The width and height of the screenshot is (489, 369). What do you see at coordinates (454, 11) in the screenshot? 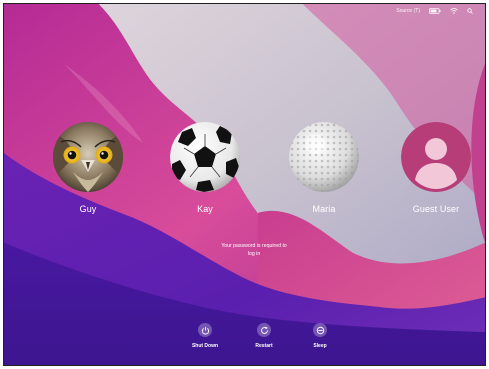
I see `wifi-icon` at bounding box center [454, 11].